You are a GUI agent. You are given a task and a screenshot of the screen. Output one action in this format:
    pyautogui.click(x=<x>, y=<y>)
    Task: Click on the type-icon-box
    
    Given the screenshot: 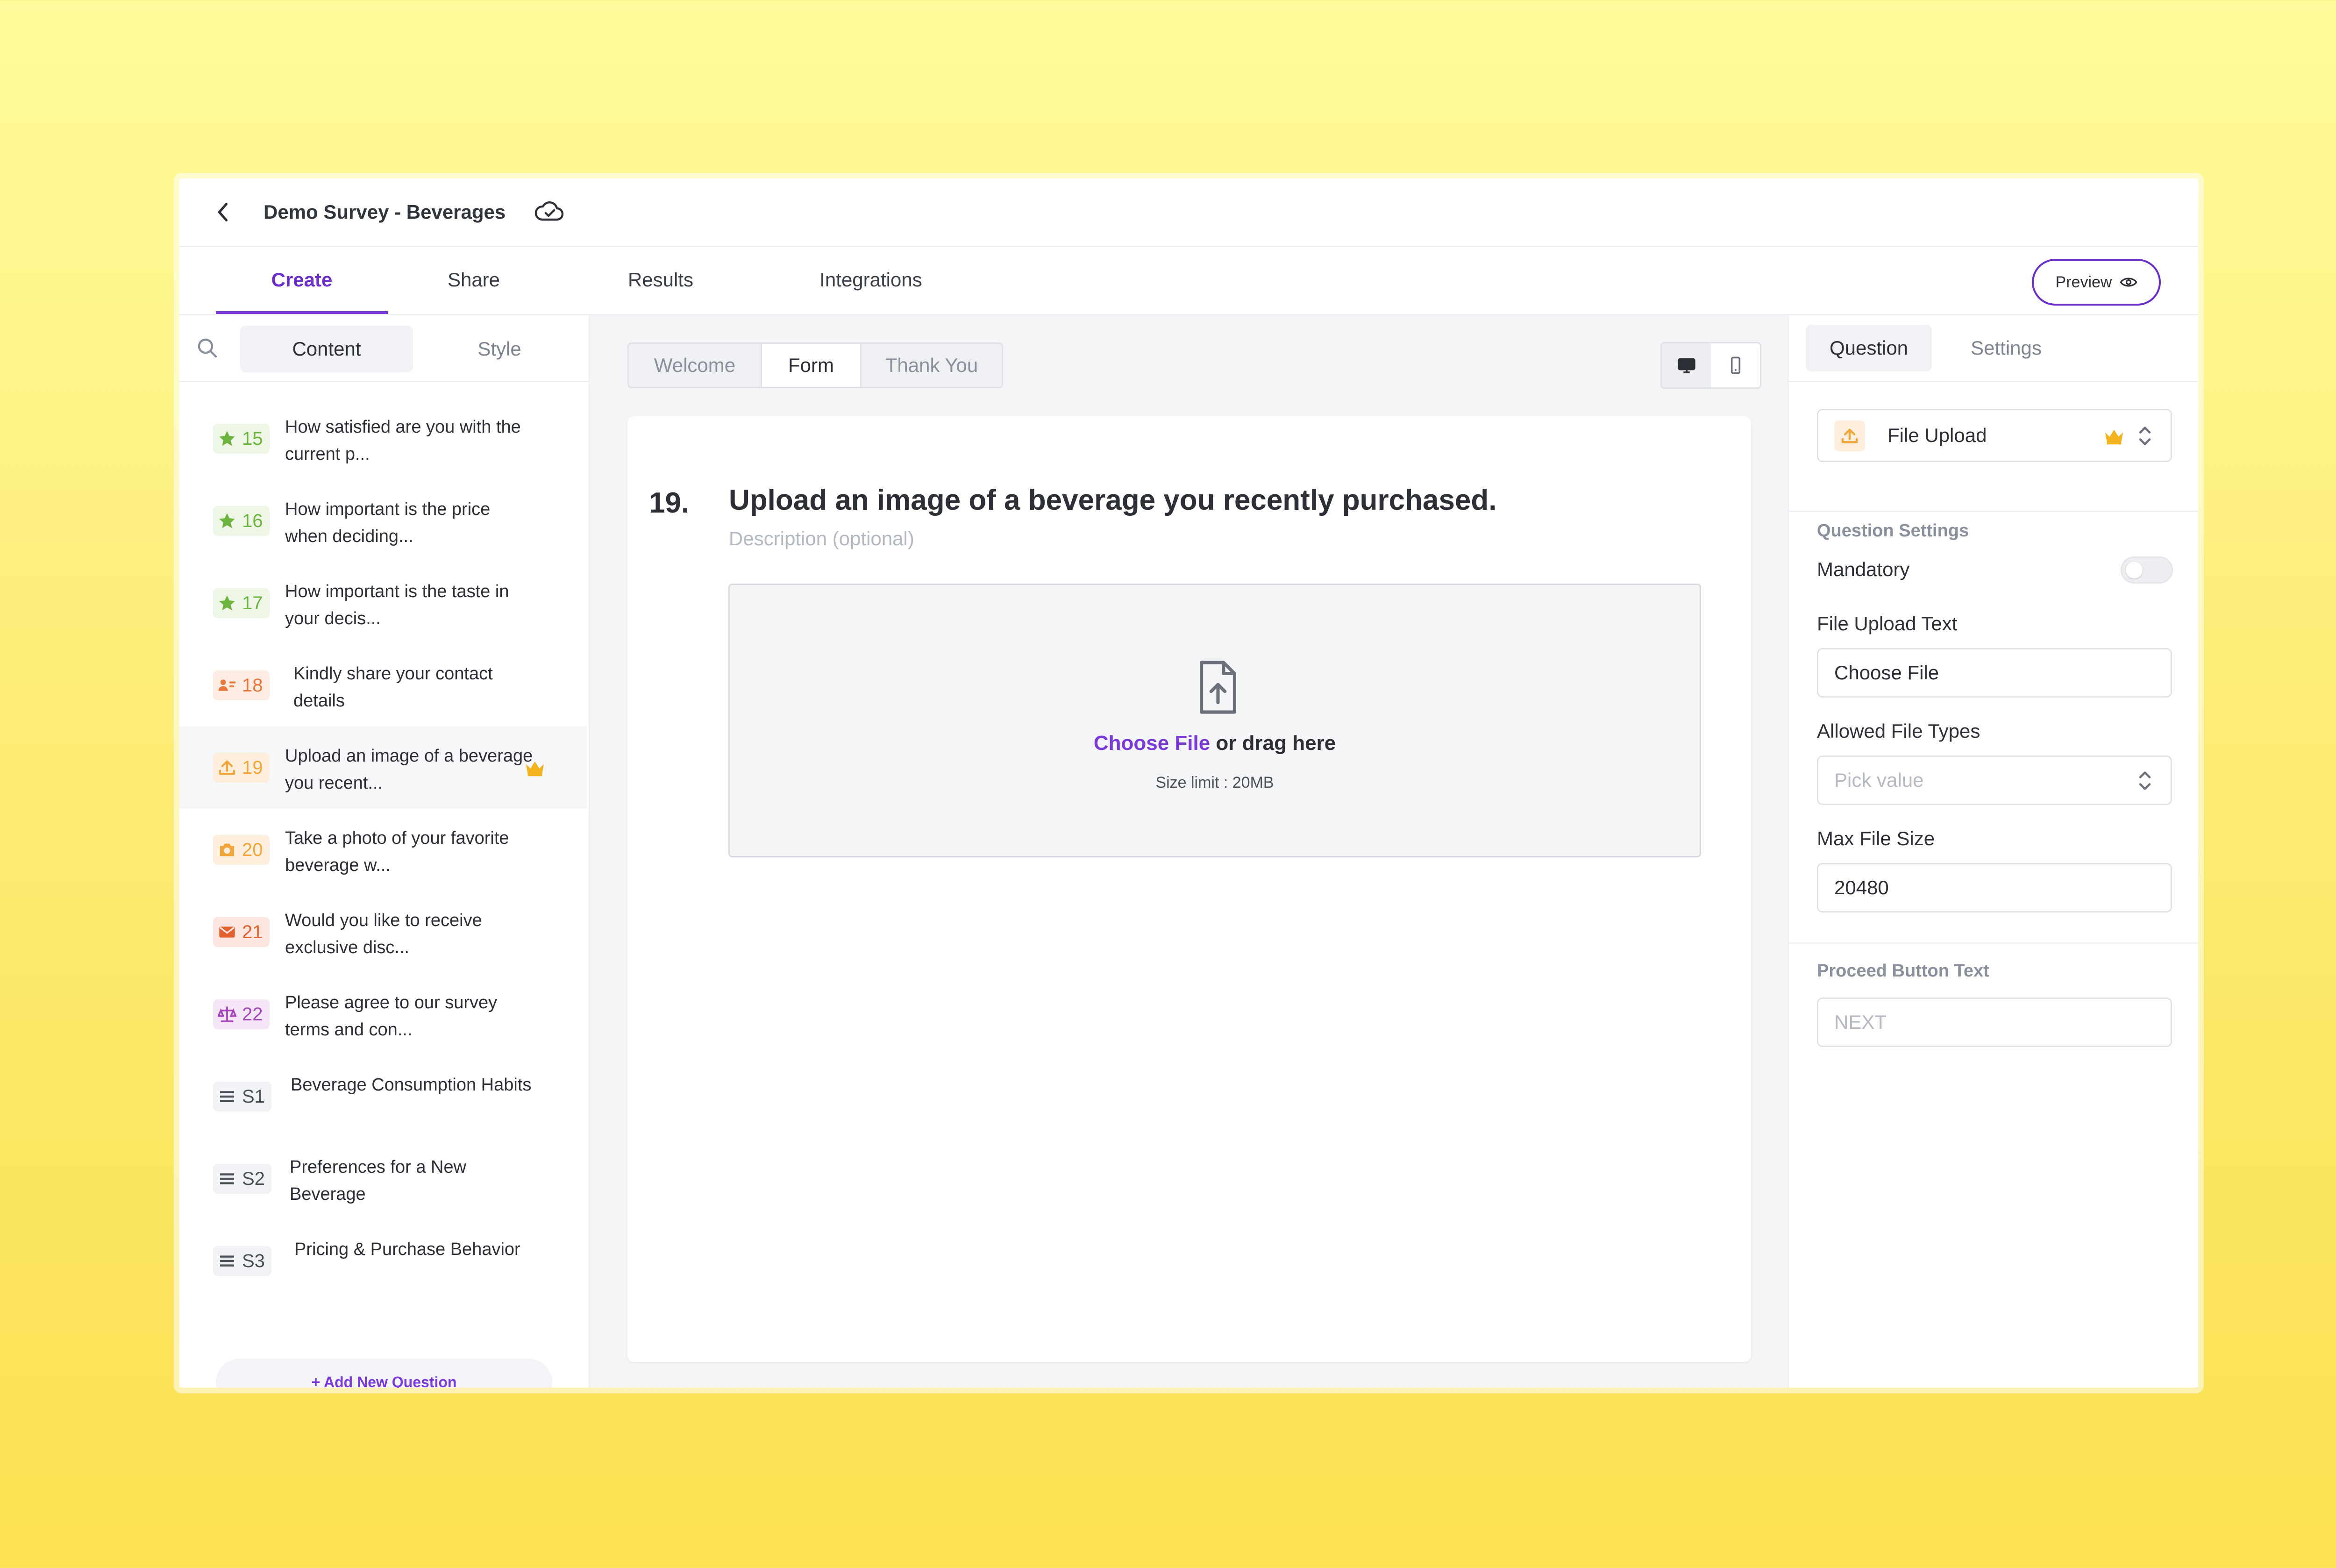 What is the action you would take?
    pyautogui.click(x=1849, y=436)
    